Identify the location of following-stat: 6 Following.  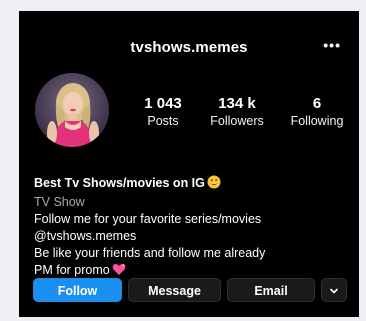
(317, 112).